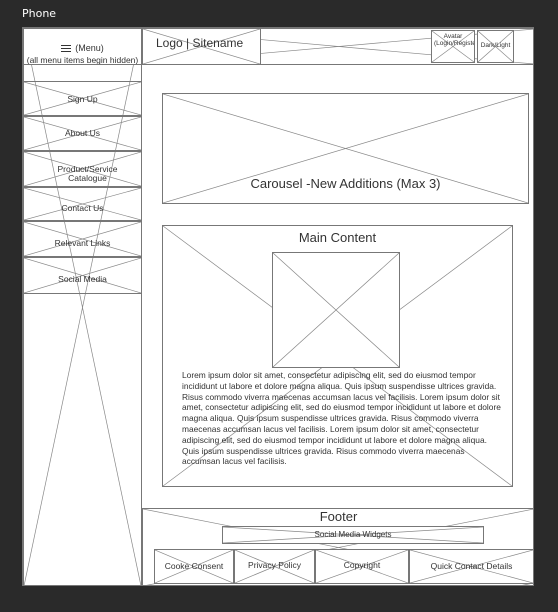  I want to click on menu-item-label: About Us, so click(82, 133).